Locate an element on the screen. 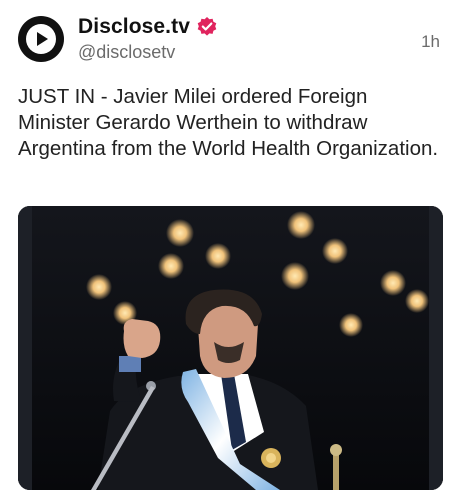  display-name: Disclose.tv is located at coordinates (134, 27).